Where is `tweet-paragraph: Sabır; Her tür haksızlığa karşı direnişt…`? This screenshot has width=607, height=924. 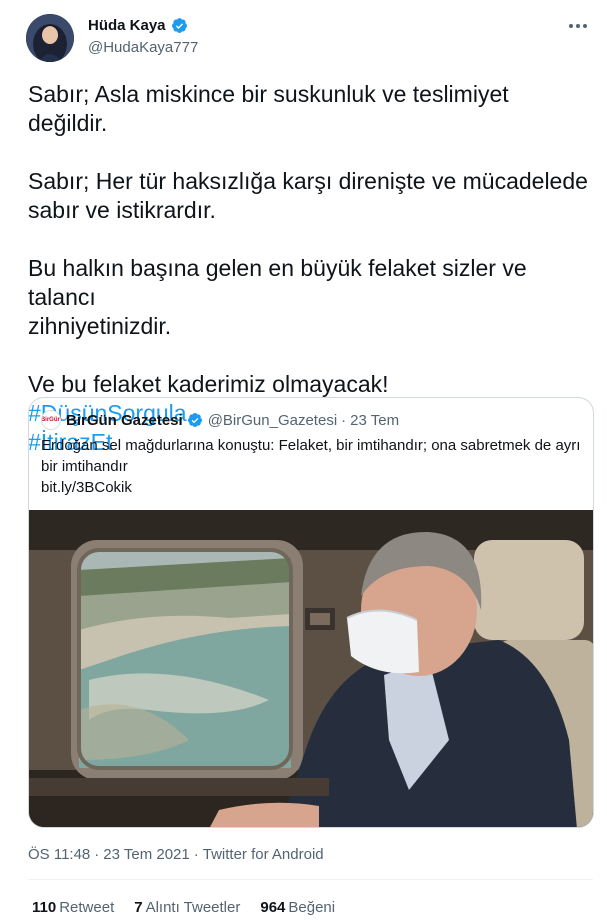
tweet-paragraph: Sabır; Her tür haksızlığa karşı direnişt… is located at coordinates (308, 195).